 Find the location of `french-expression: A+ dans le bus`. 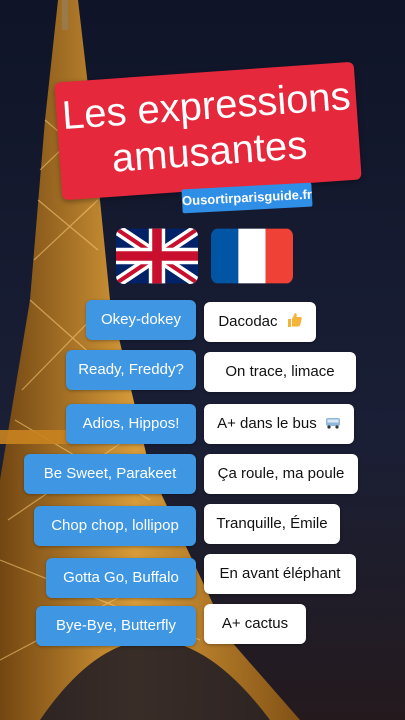

french-expression: A+ dans le bus is located at coordinates (279, 424).